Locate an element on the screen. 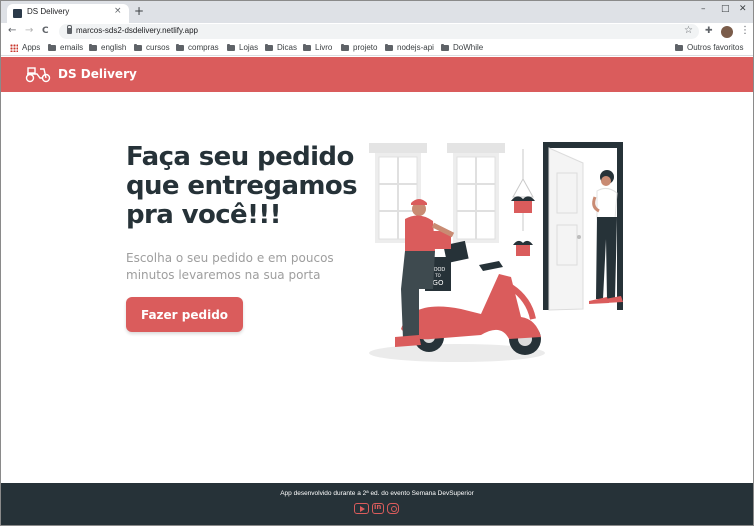 The width and height of the screenshot is (754, 526). address-bar: marcos-sds2-dsdelivery.netlify.app is located at coordinates (379, 31).